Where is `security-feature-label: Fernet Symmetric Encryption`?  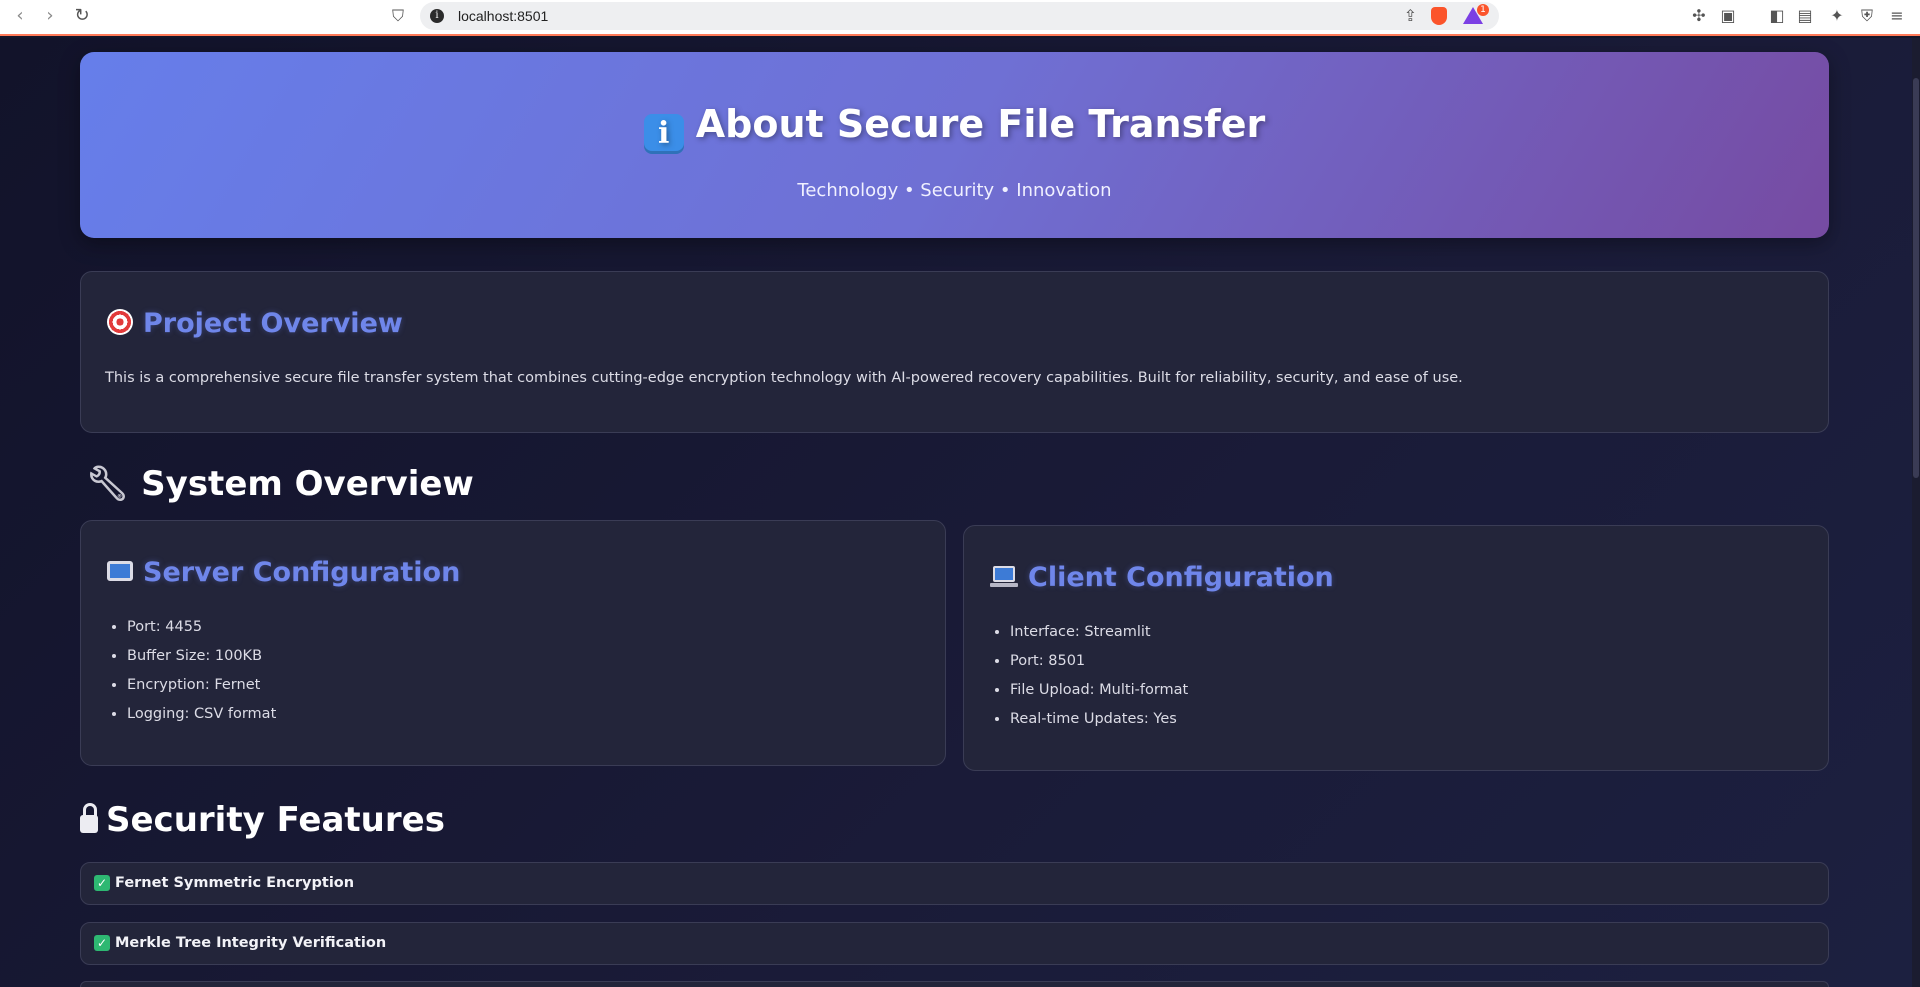 security-feature-label: Fernet Symmetric Encryption is located at coordinates (235, 883).